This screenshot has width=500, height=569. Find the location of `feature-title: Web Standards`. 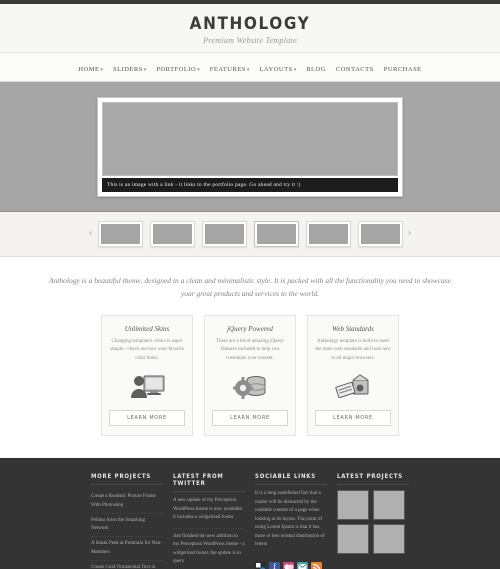

feature-title: Web Standards is located at coordinates (353, 328).